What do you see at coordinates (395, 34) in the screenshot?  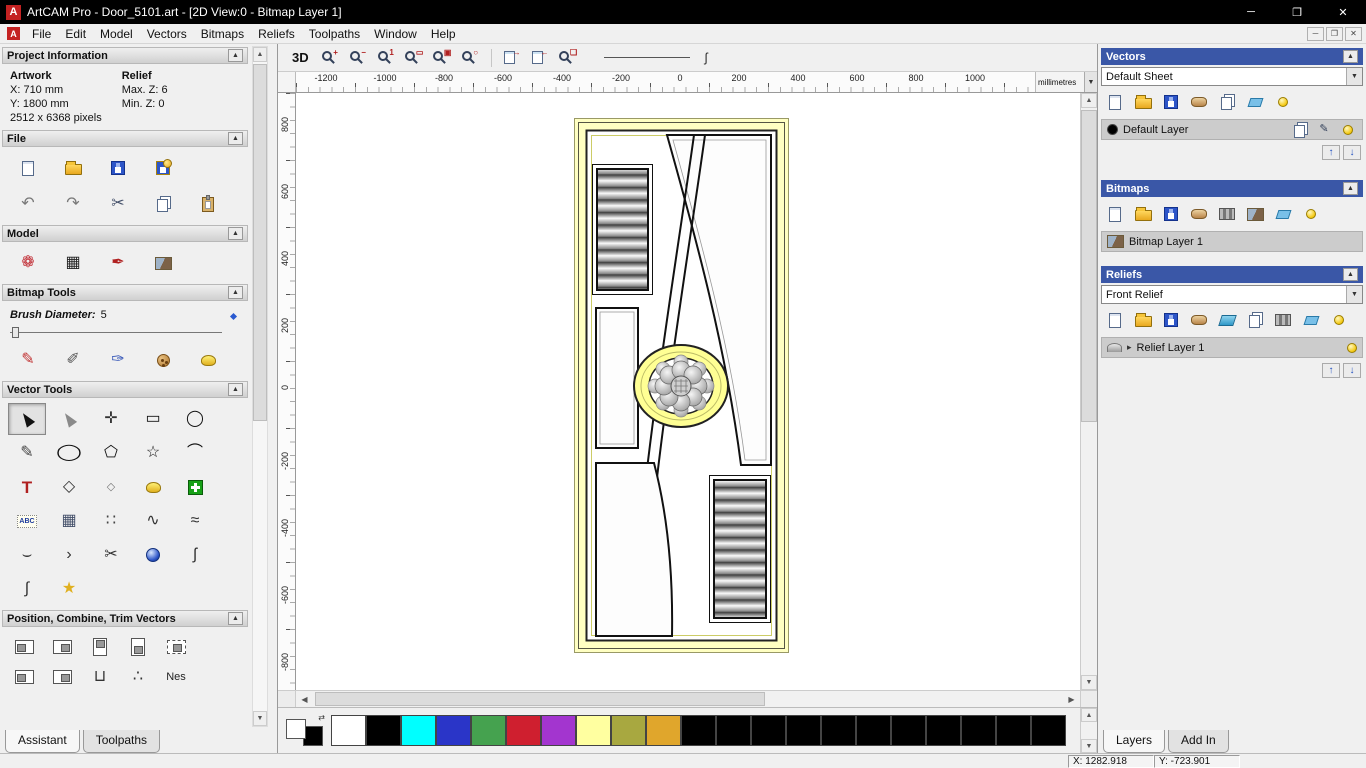 I see `menu-window: Window` at bounding box center [395, 34].